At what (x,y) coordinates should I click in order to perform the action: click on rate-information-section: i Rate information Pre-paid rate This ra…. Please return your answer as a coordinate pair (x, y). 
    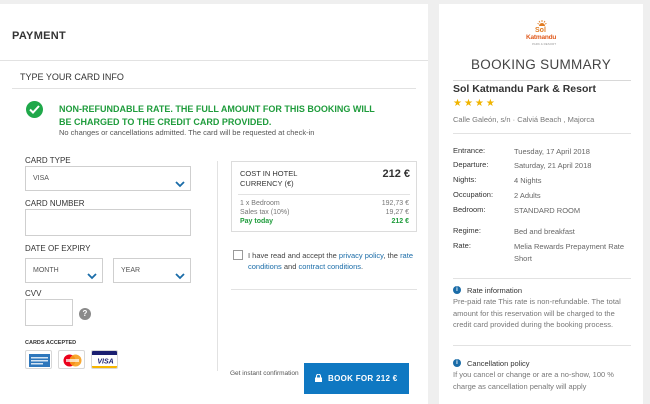
    Looking at the image, I should click on (543, 311).